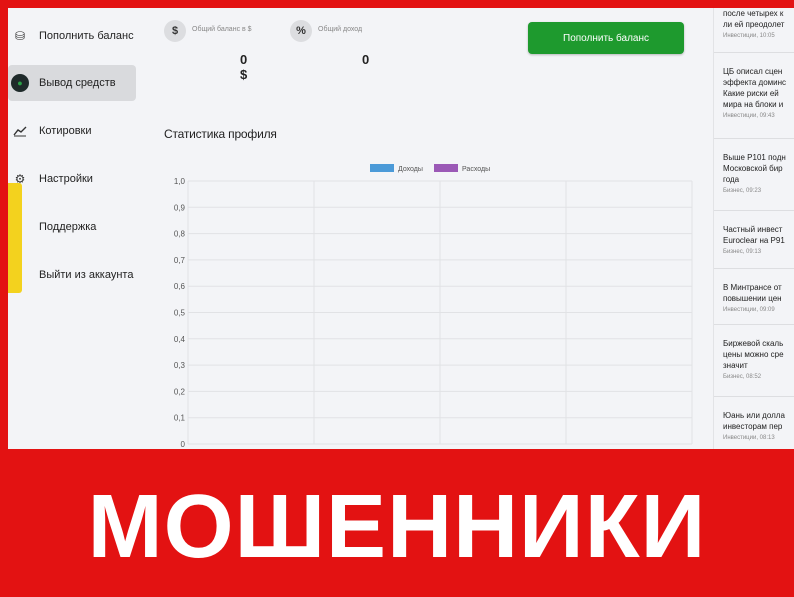 The image size is (794, 597). I want to click on income-value: 0, so click(366, 59).